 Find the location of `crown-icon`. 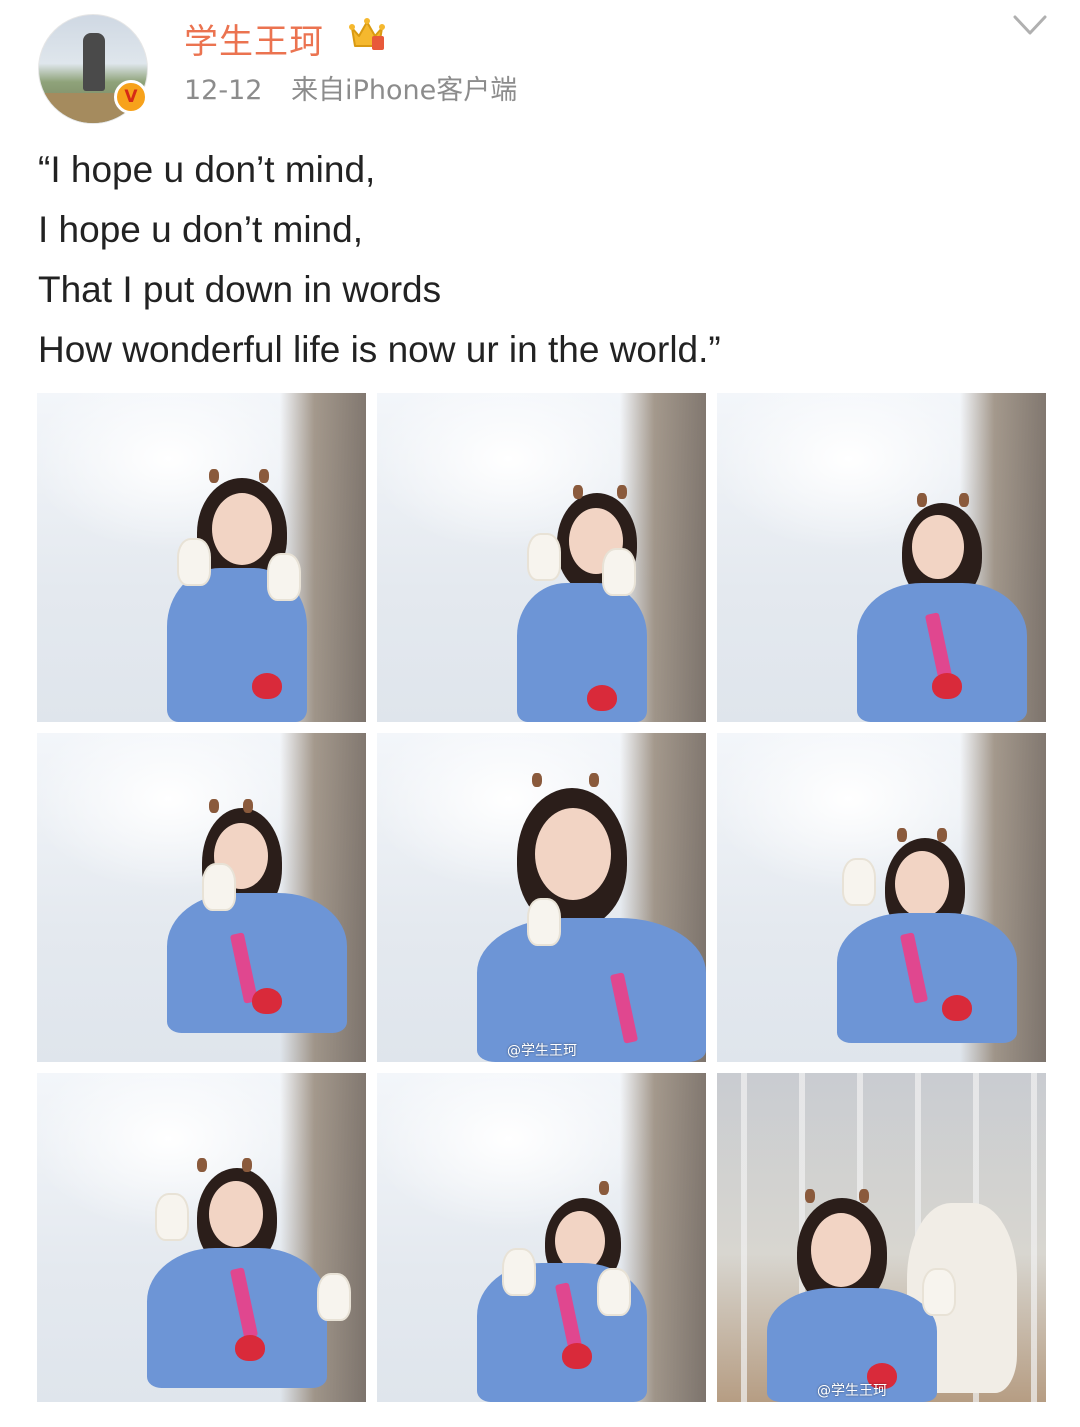

crown-icon is located at coordinates (367, 34).